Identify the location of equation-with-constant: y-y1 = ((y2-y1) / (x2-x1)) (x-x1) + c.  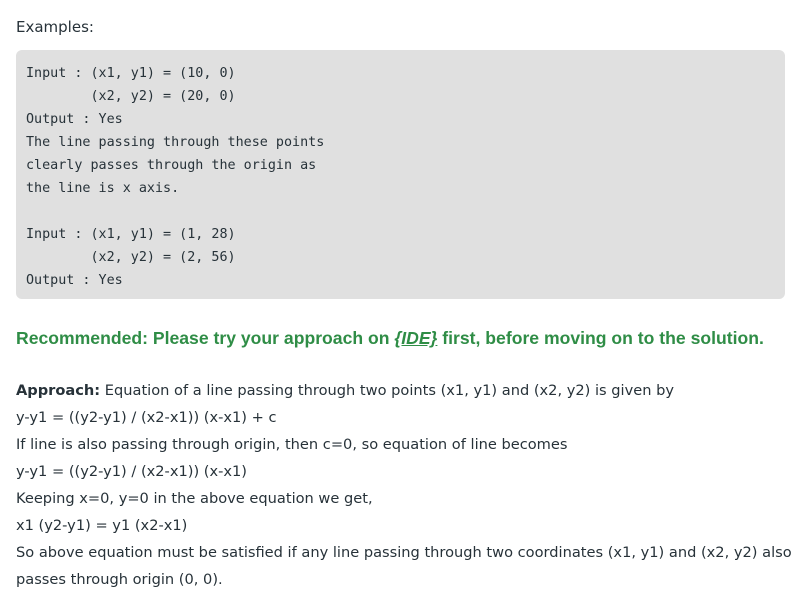
(146, 417).